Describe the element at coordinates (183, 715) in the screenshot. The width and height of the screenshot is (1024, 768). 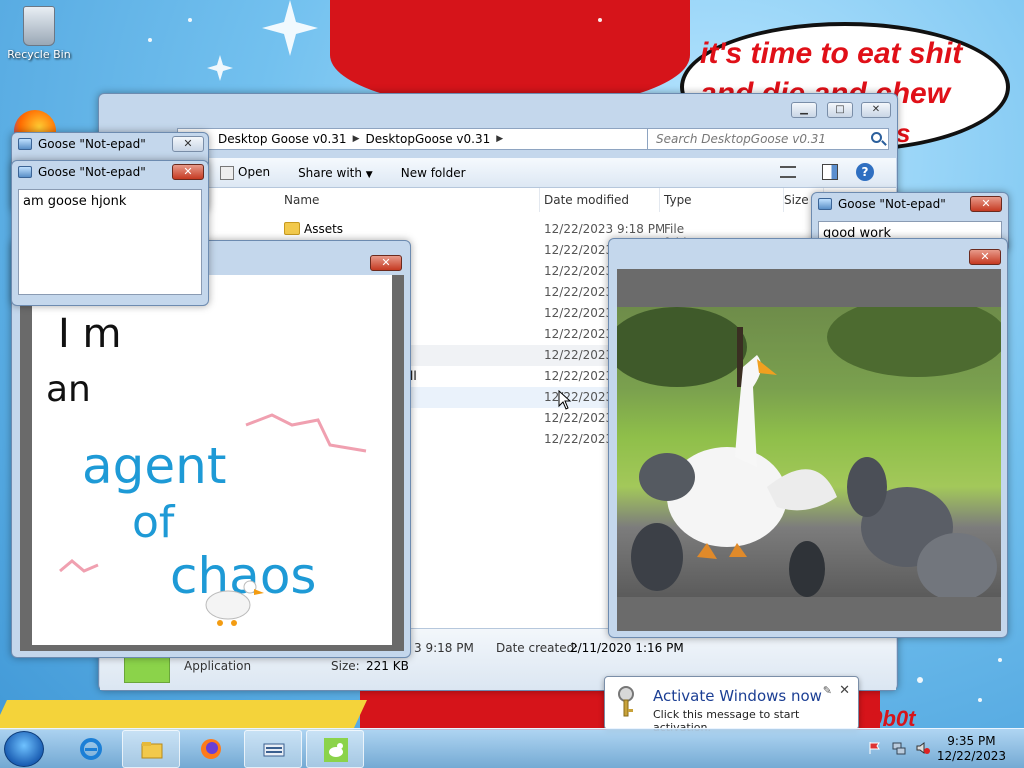
I see `wallpaper-yellow-shape` at that location.